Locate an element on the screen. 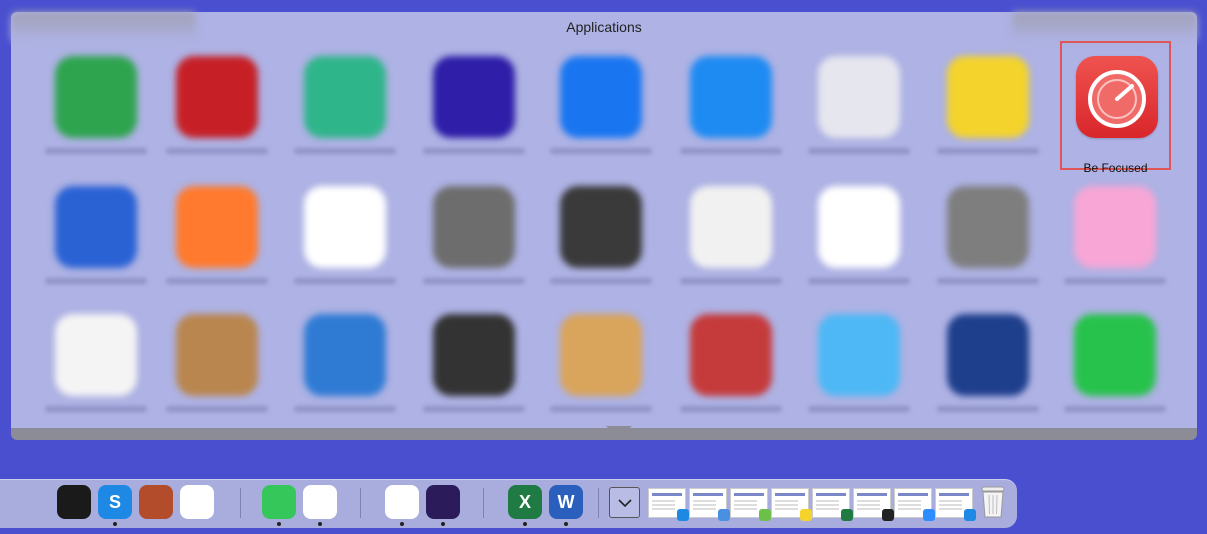 The image size is (1207, 534). stack-pointer is located at coordinates (619, 432).